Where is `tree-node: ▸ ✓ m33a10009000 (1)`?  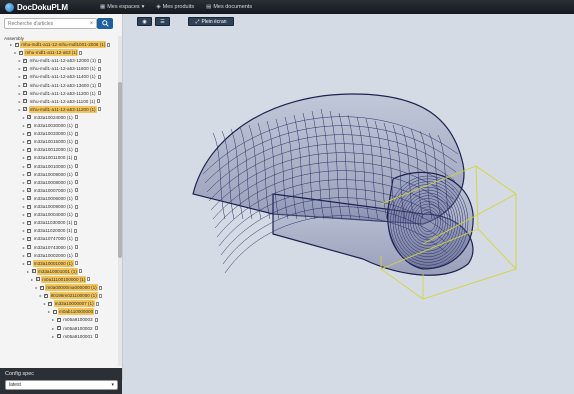 tree-node: ▸ ✓ m33a10009000 (1) is located at coordinates (50, 174).